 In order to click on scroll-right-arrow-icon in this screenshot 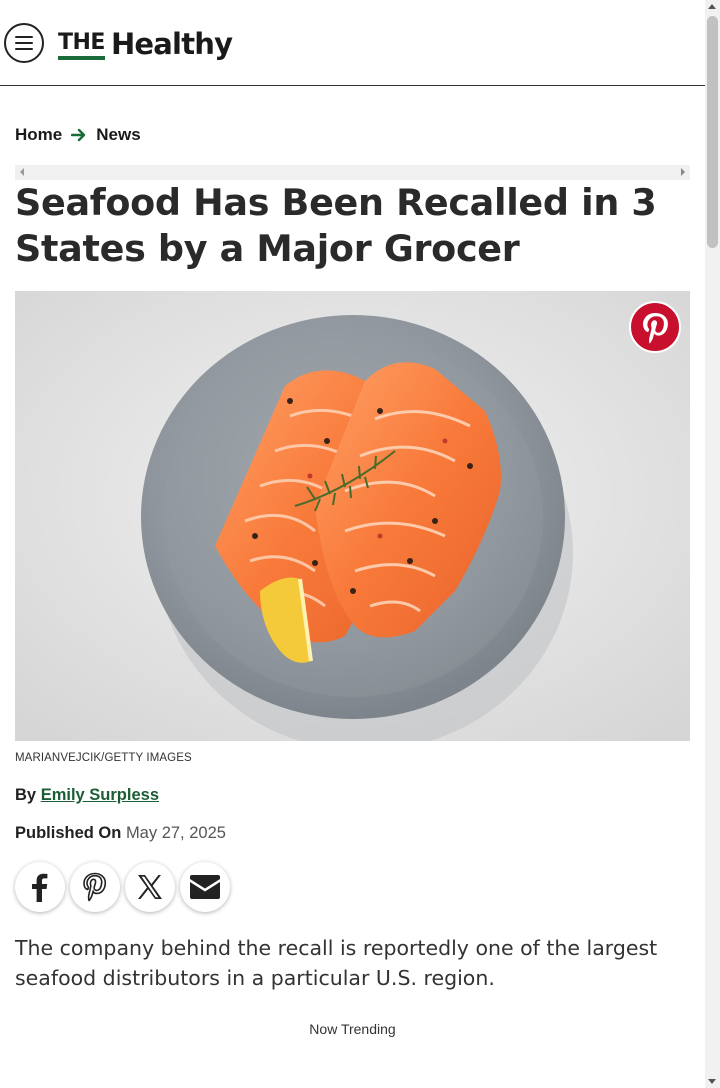, I will do `click(683, 172)`.